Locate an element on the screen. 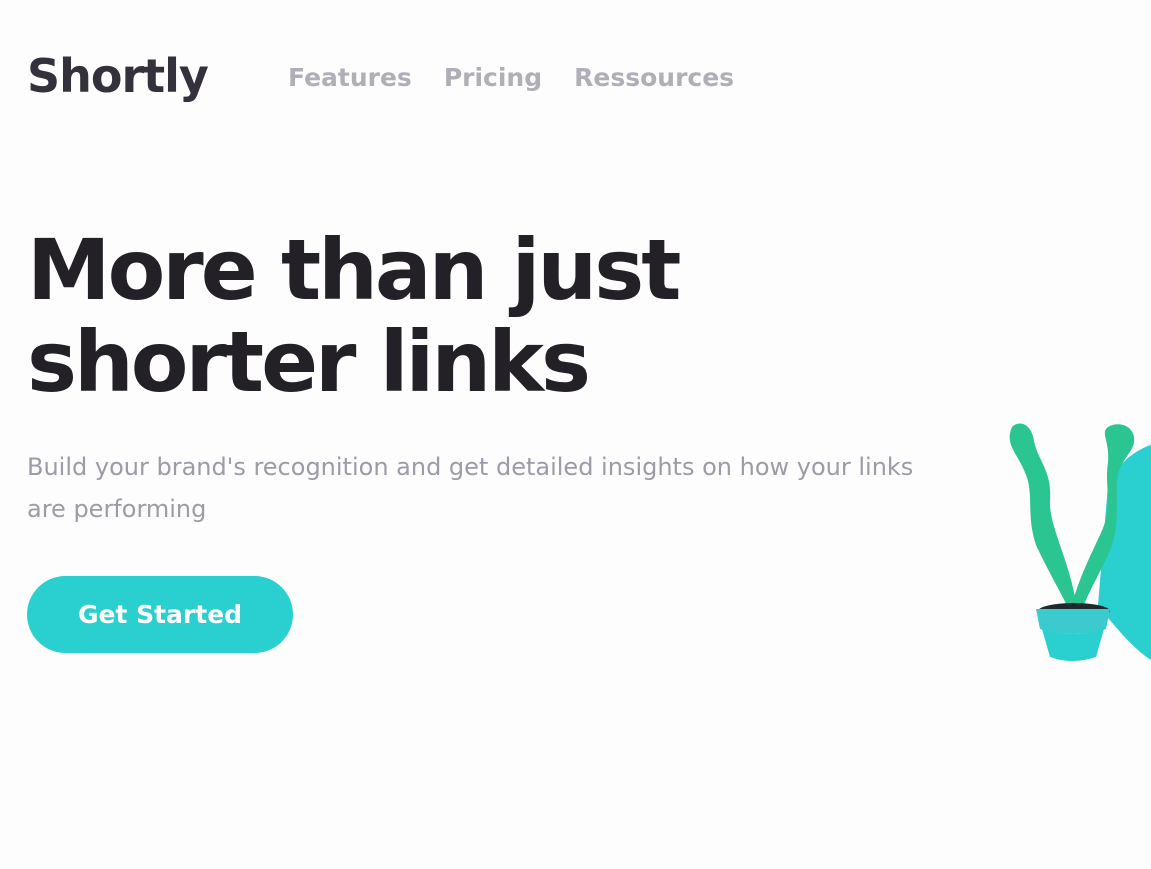 This screenshot has height=869, width=1151. hero-title: More than just shorter links is located at coordinates (354, 316).